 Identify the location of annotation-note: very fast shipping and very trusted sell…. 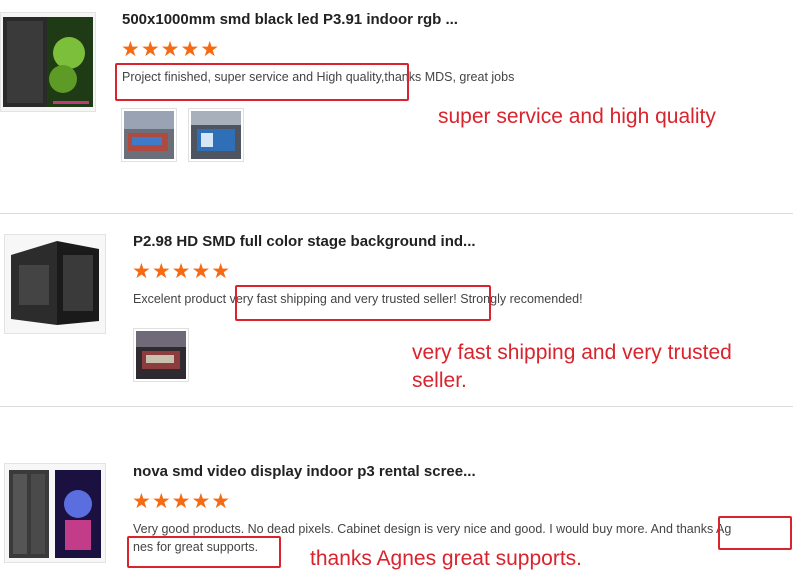
(572, 367).